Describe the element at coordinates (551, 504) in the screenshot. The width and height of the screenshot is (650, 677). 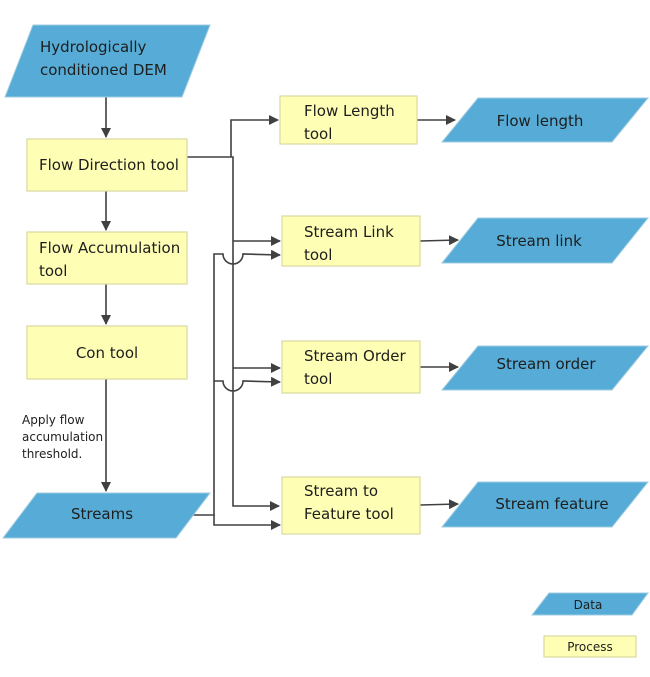
I see `node-label: Stream feature` at that location.